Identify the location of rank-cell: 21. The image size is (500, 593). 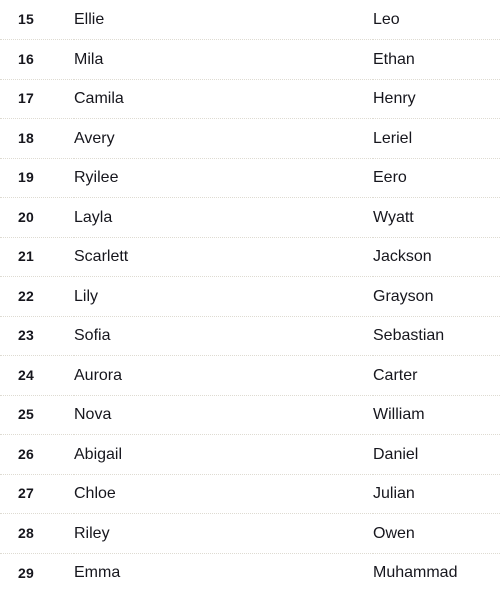
(37, 257).